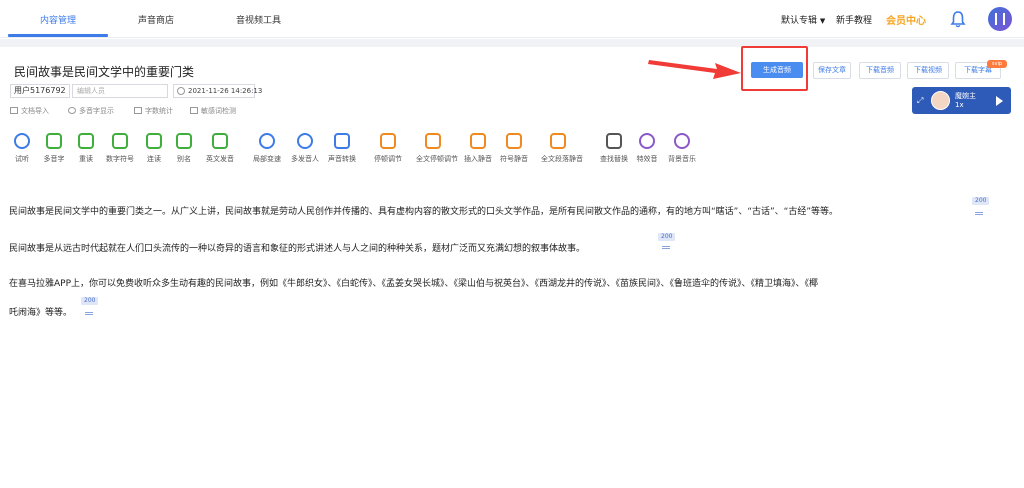  I want to click on editor-field: 编辑人员, so click(120, 91).